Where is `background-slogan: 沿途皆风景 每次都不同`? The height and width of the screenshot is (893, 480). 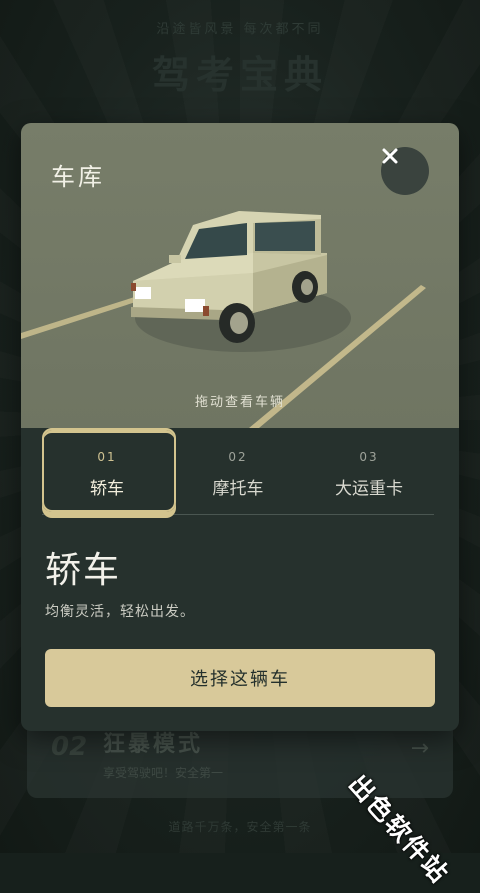 background-slogan: 沿途皆风景 每次都不同 is located at coordinates (240, 29).